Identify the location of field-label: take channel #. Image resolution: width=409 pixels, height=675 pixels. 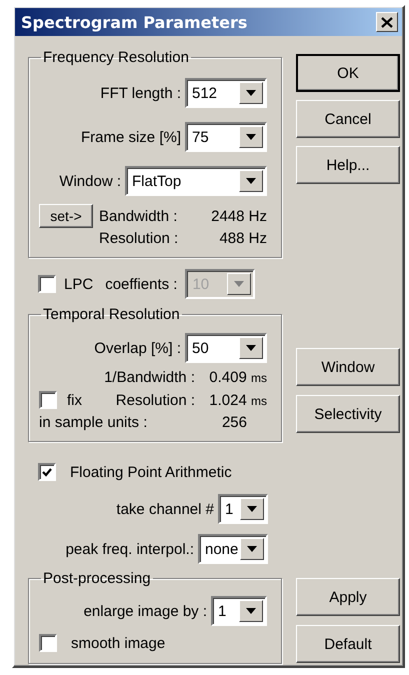
(165, 509).